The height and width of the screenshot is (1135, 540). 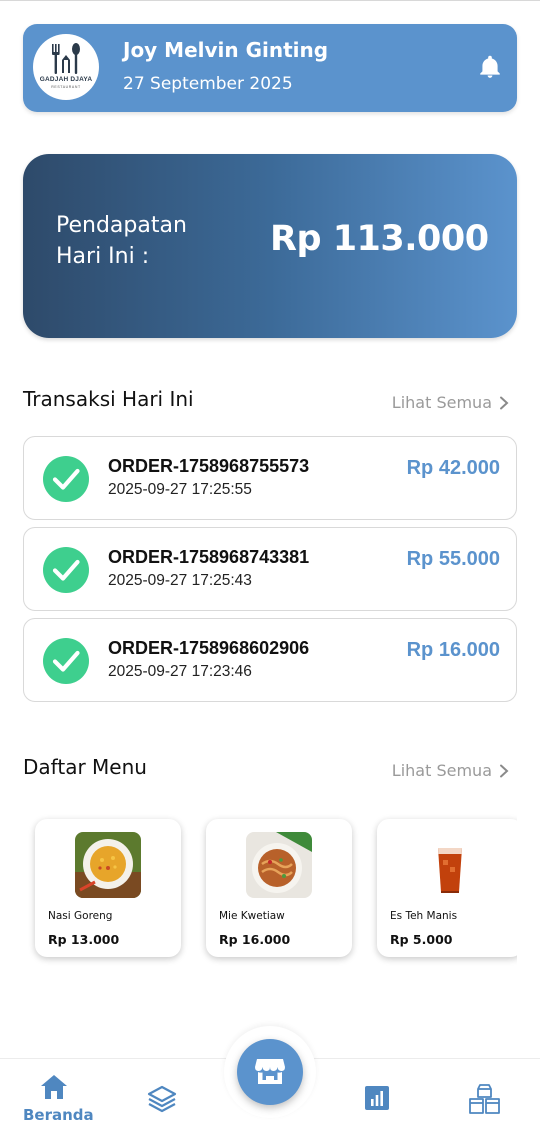 I want to click on menu-item-name: Mie Kwetiaw, so click(x=252, y=916).